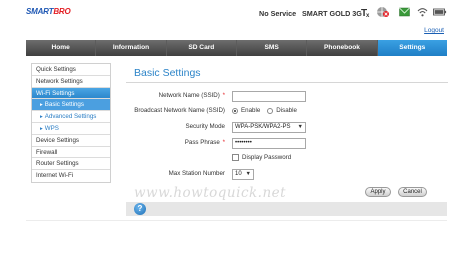 This screenshot has width=474, height=268. Describe the element at coordinates (71, 129) in the screenshot. I see `sidebar-item-wps: ▸ WPS` at that location.